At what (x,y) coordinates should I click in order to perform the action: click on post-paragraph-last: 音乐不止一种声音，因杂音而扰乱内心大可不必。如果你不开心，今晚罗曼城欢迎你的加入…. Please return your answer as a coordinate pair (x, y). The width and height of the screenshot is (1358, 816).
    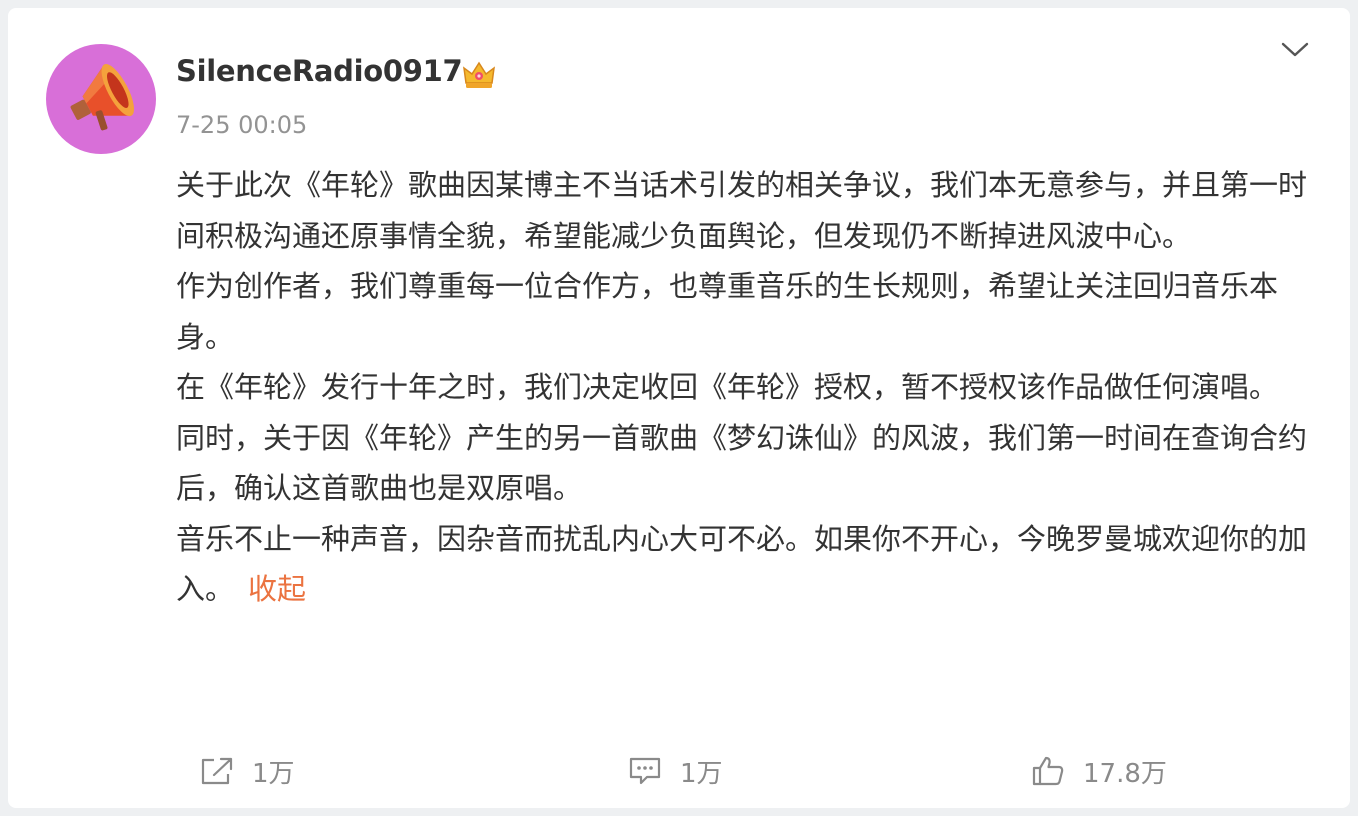
    Looking at the image, I should click on (751, 564).